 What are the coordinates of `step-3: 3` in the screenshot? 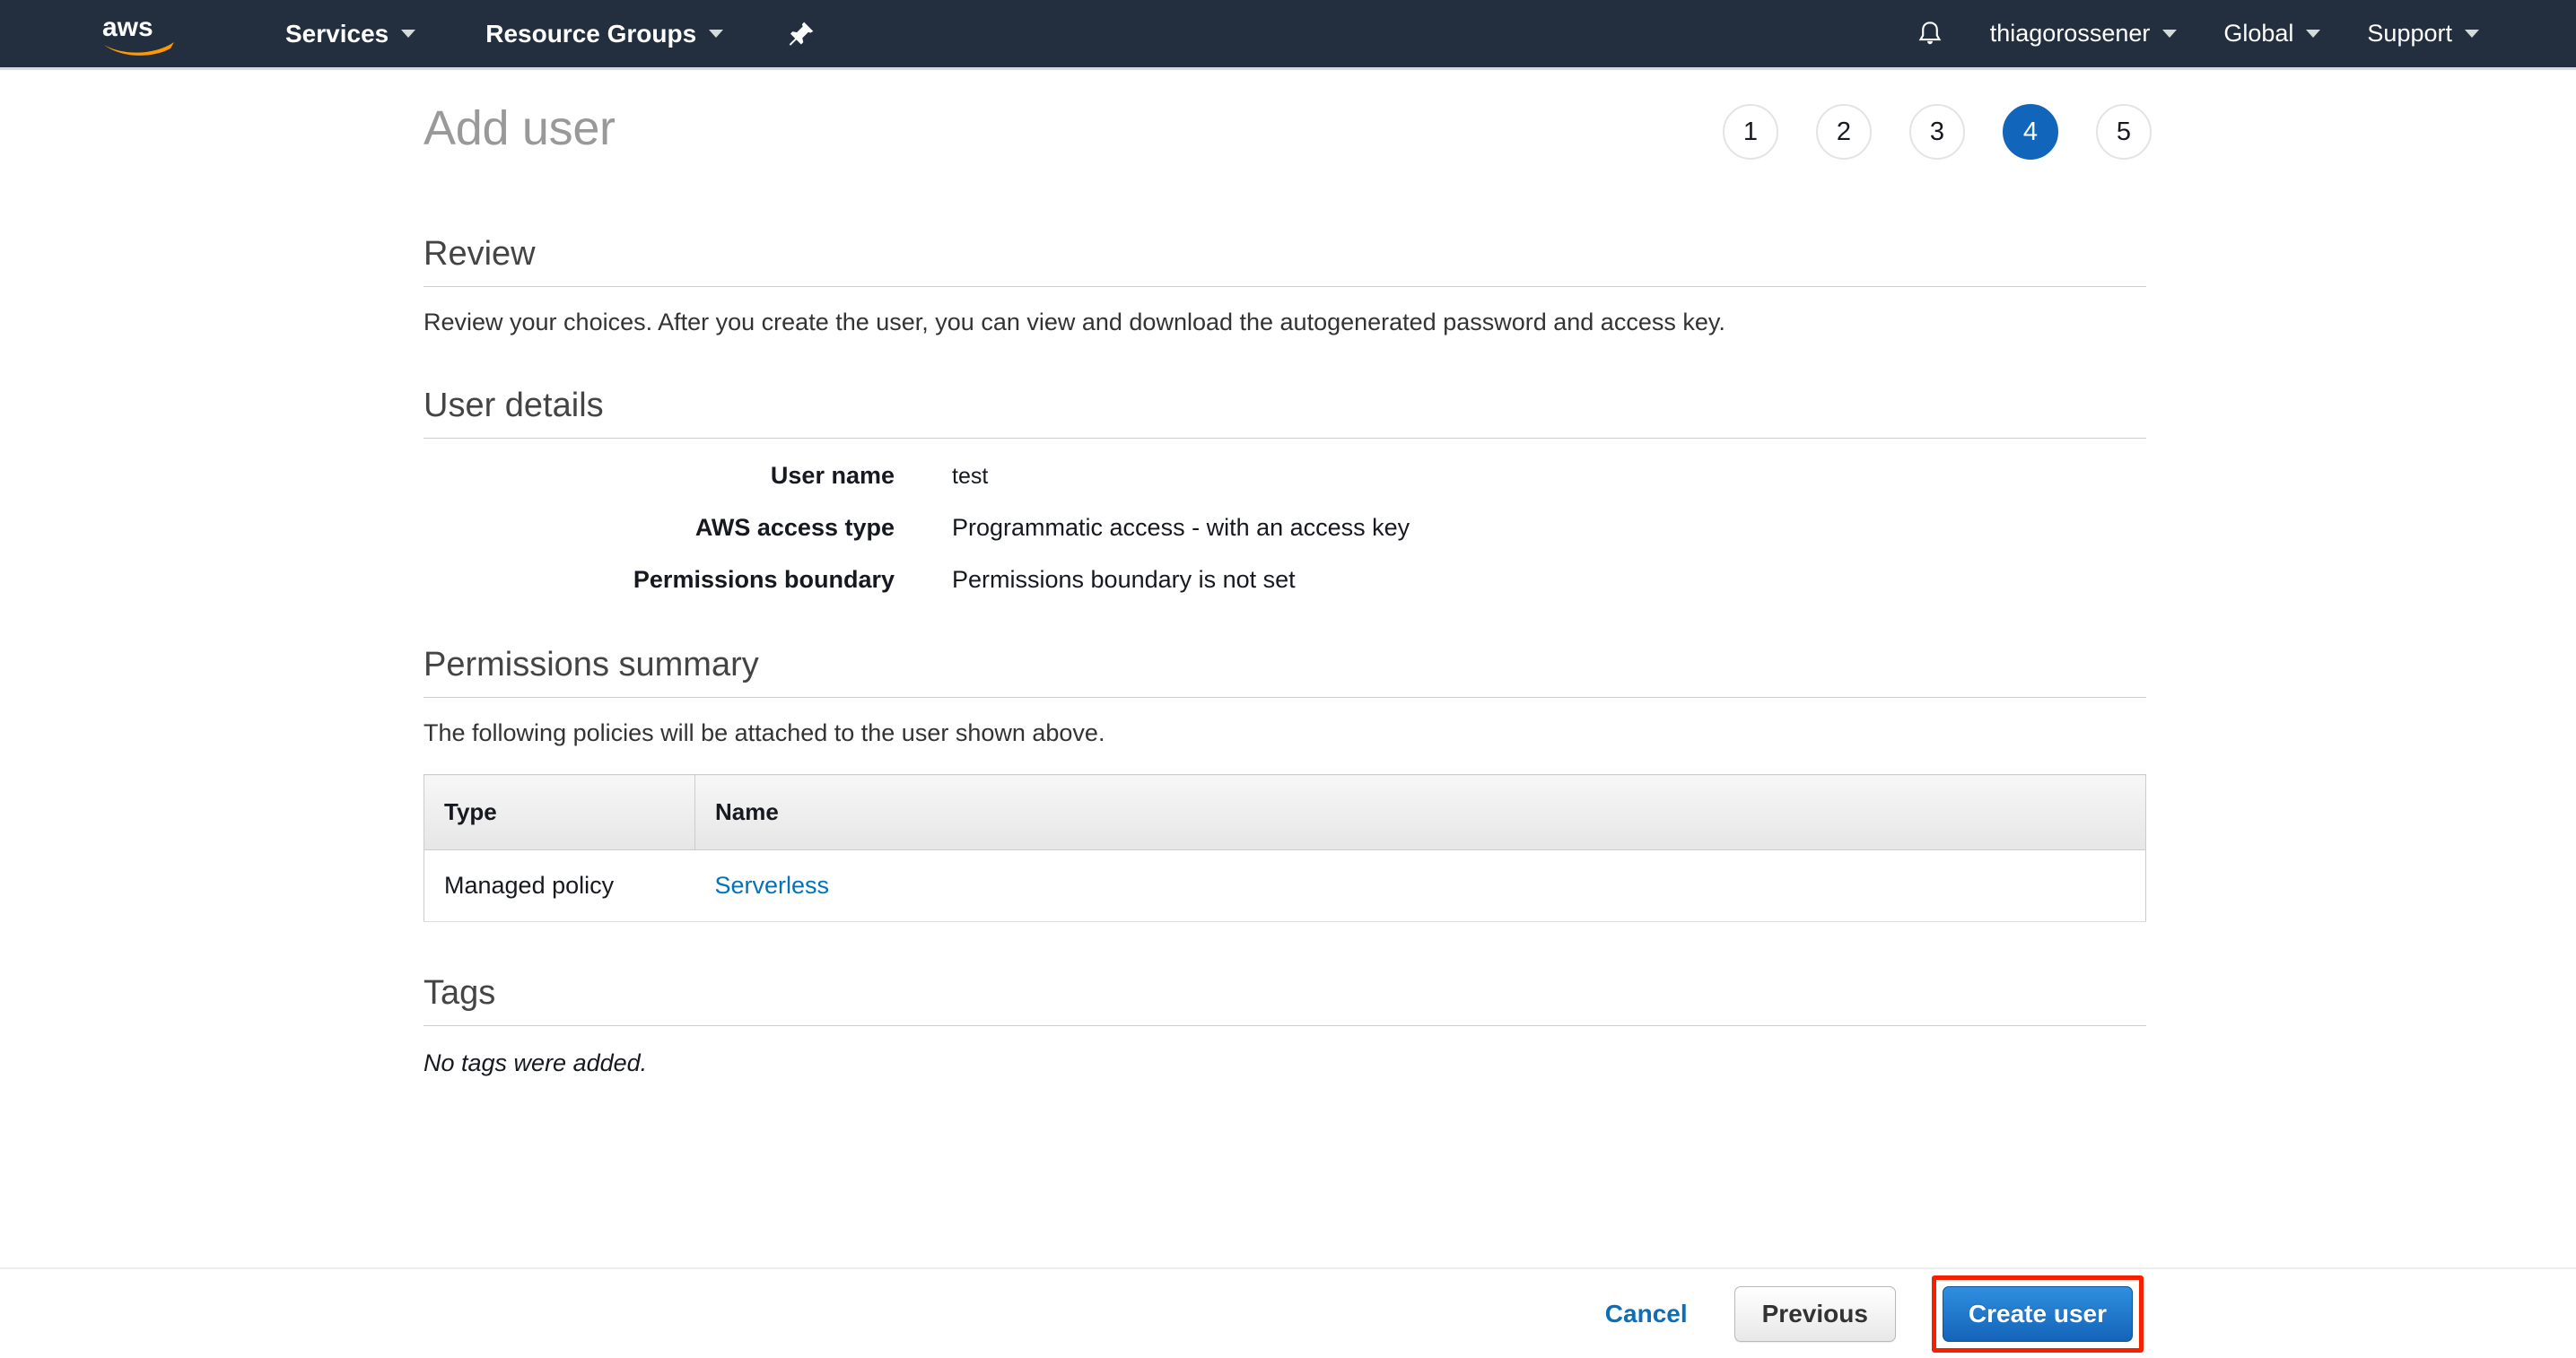 It's located at (1937, 132).